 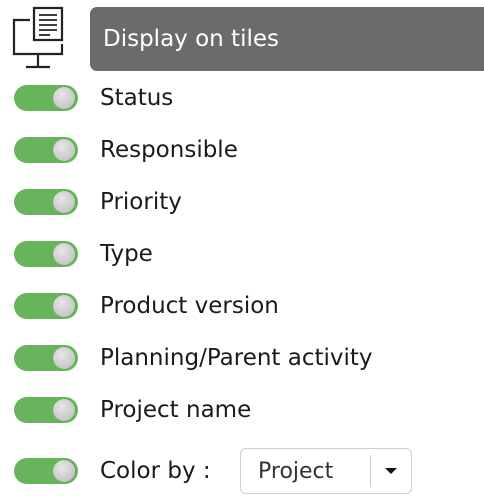 What do you see at coordinates (46, 98) in the screenshot?
I see `status-toggle` at bounding box center [46, 98].